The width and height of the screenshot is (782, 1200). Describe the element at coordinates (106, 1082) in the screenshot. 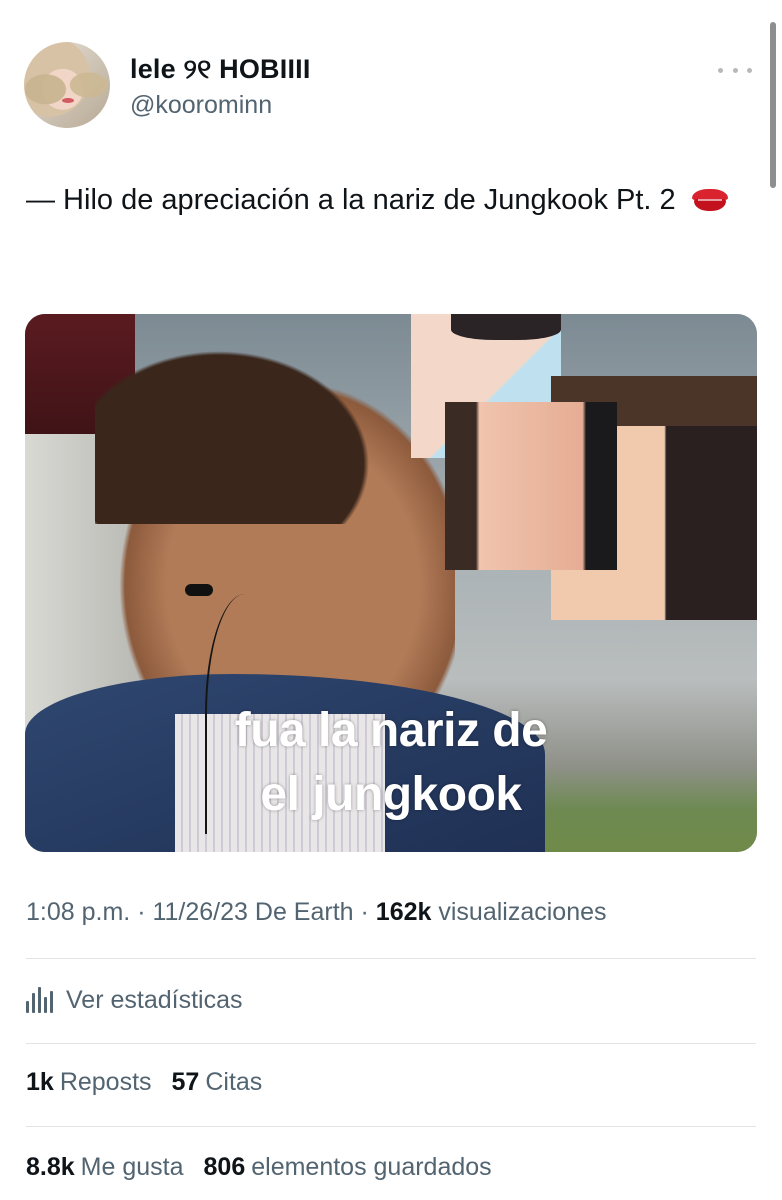

I see `reposts-label: Reposts` at that location.